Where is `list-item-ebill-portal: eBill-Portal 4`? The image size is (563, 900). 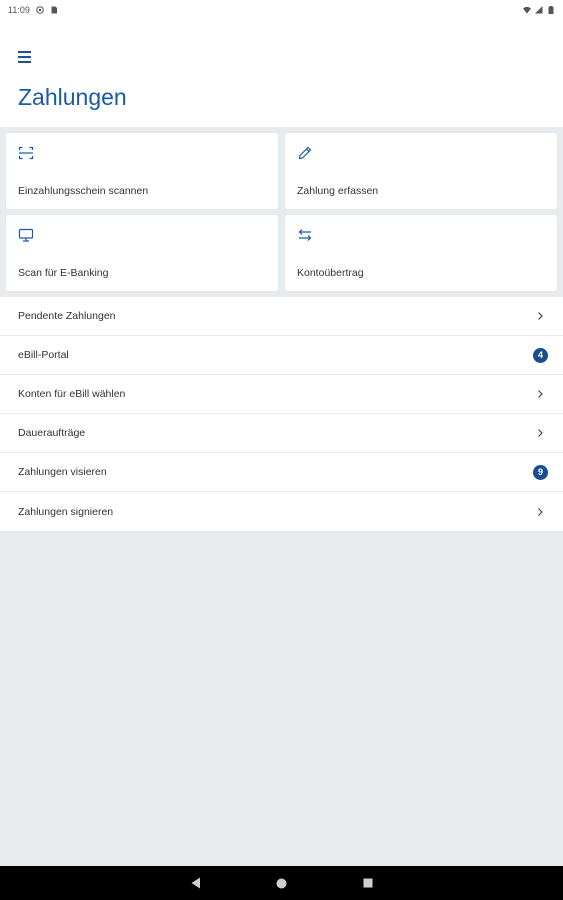
list-item-ebill-portal: eBill-Portal 4 is located at coordinates (281, 355).